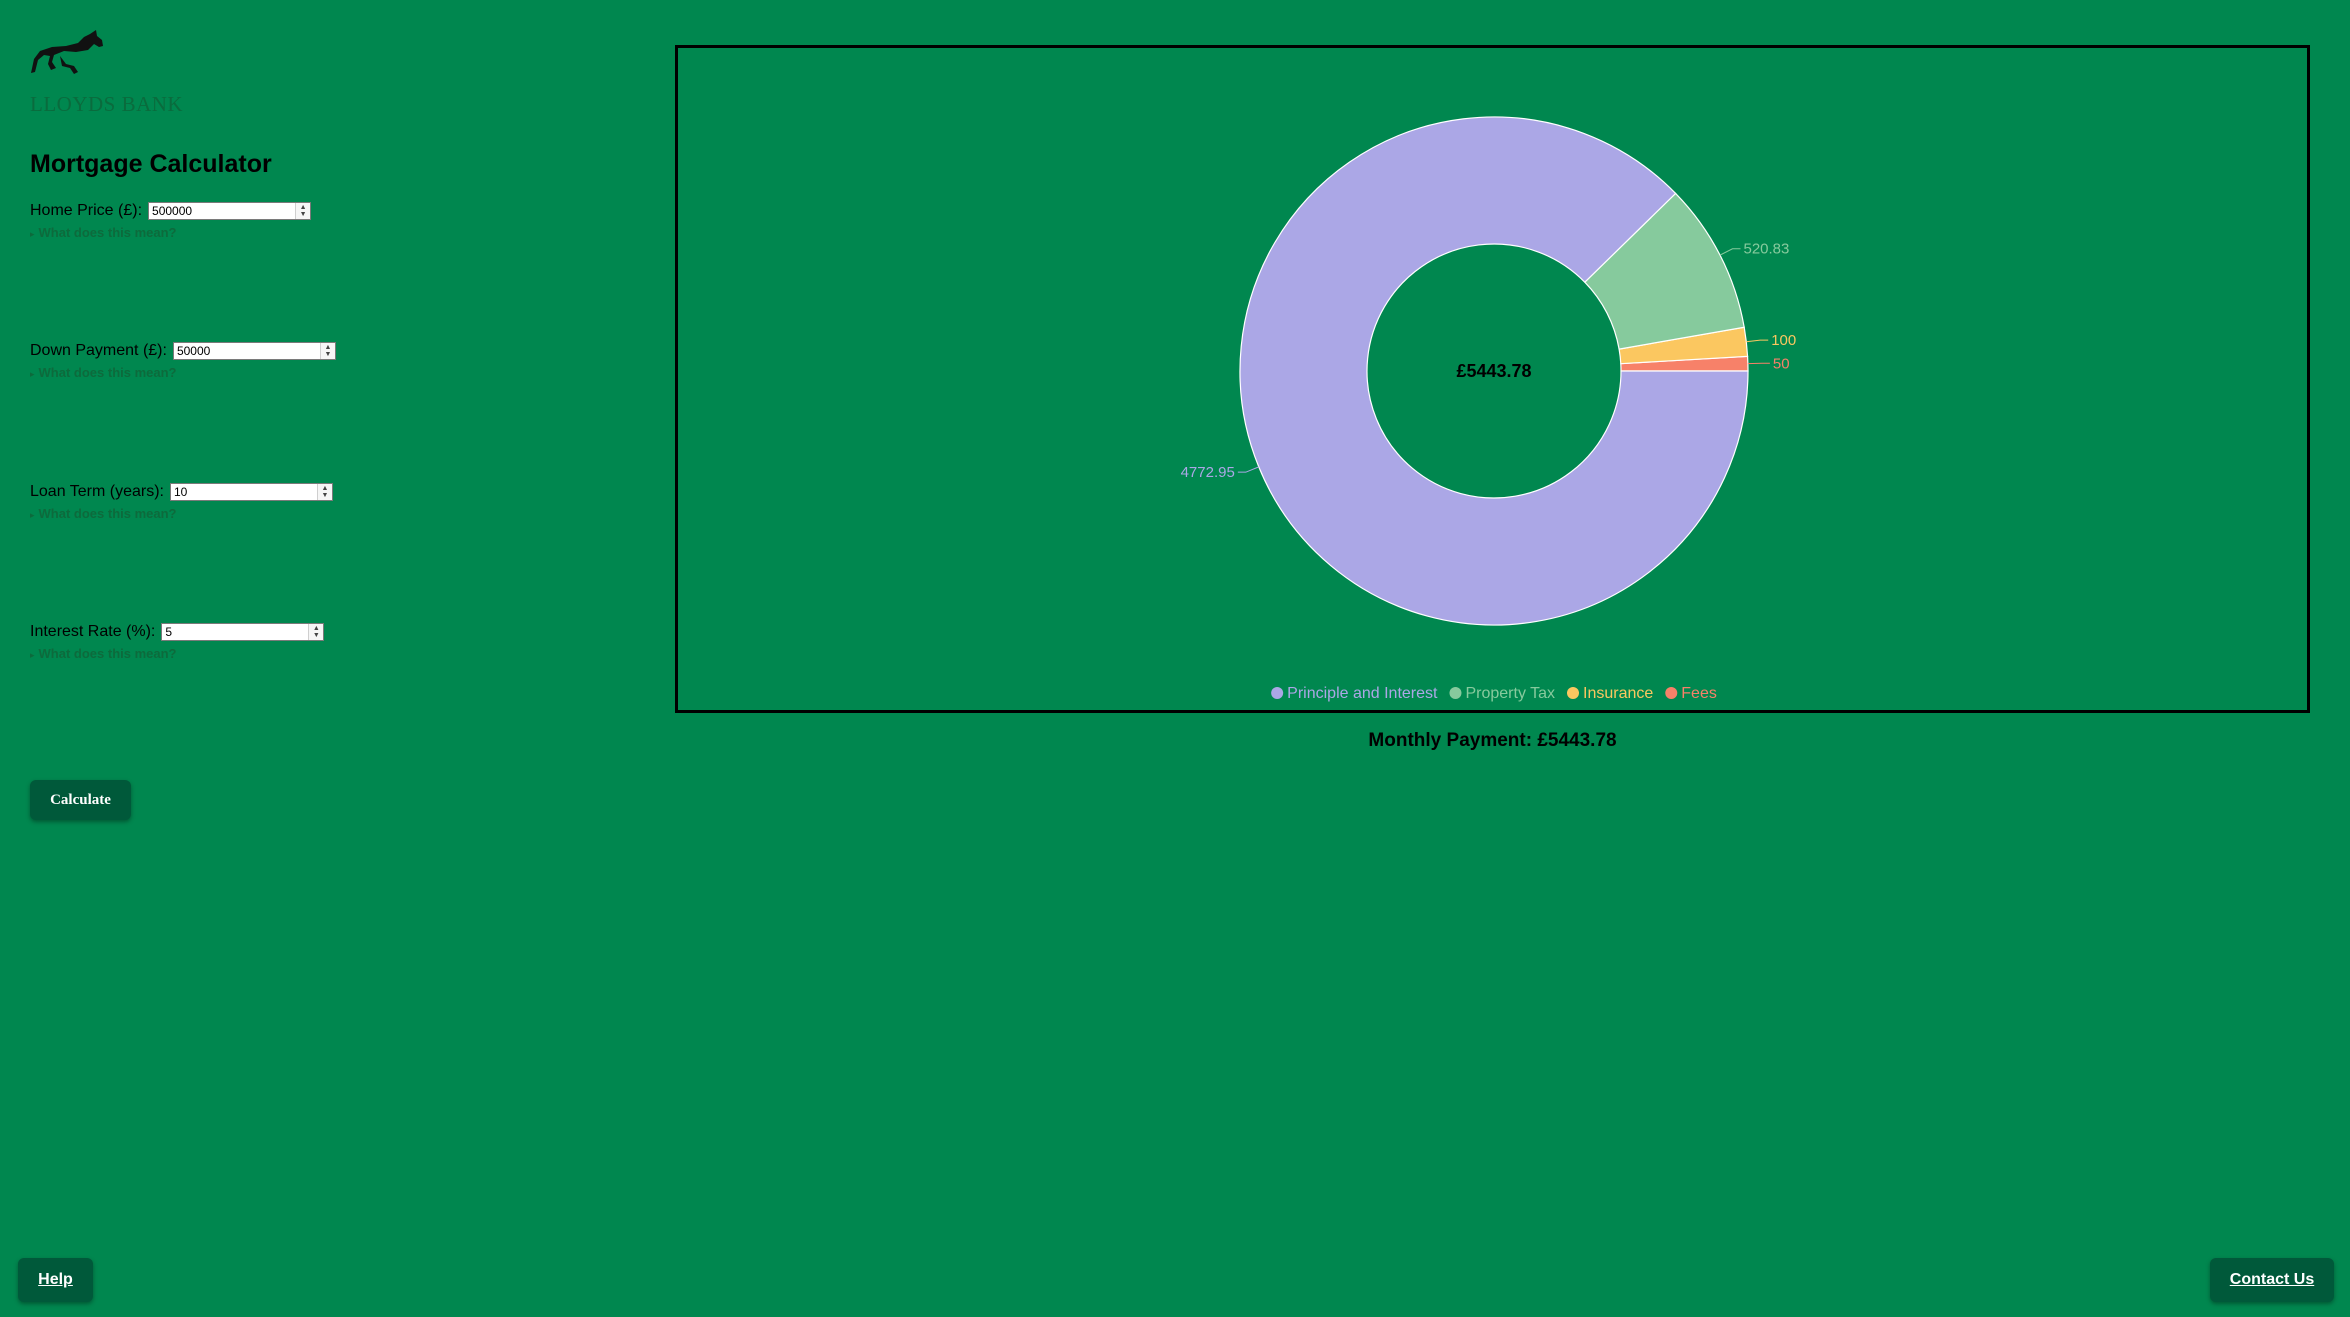 The width and height of the screenshot is (2350, 1317). What do you see at coordinates (246, 351) in the screenshot?
I see `down-payment-input` at bounding box center [246, 351].